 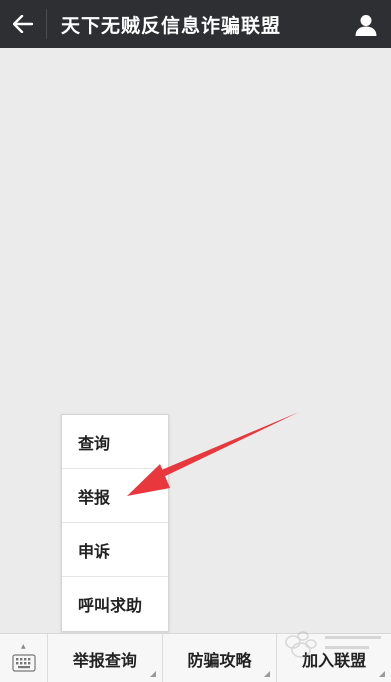 I want to click on submenu-popup: 查询 举报 申诉 呼叫求助, so click(x=115, y=523).